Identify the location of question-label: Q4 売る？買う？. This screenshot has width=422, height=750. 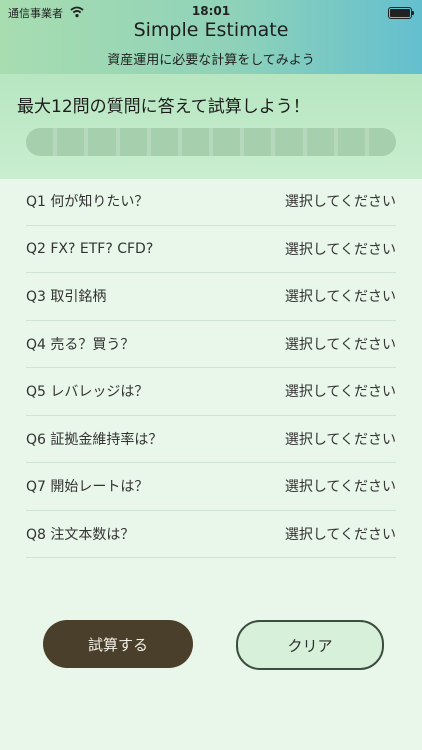
(80, 344).